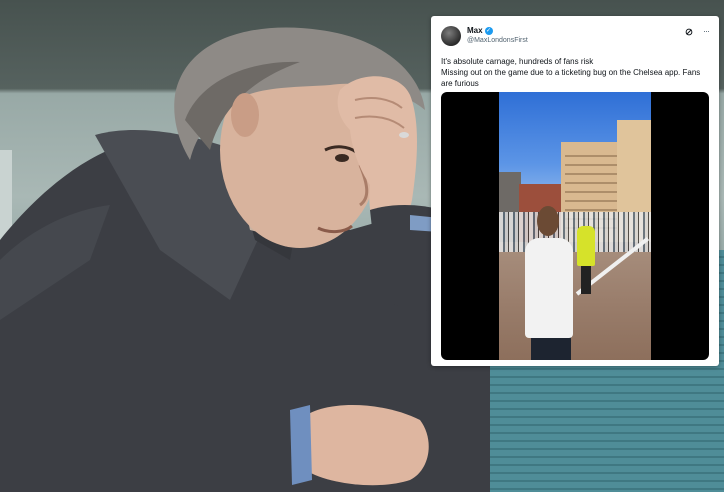 Image resolution: width=724 pixels, height=492 pixels. Describe the element at coordinates (575, 232) in the screenshot. I see `video-crowd` at that location.